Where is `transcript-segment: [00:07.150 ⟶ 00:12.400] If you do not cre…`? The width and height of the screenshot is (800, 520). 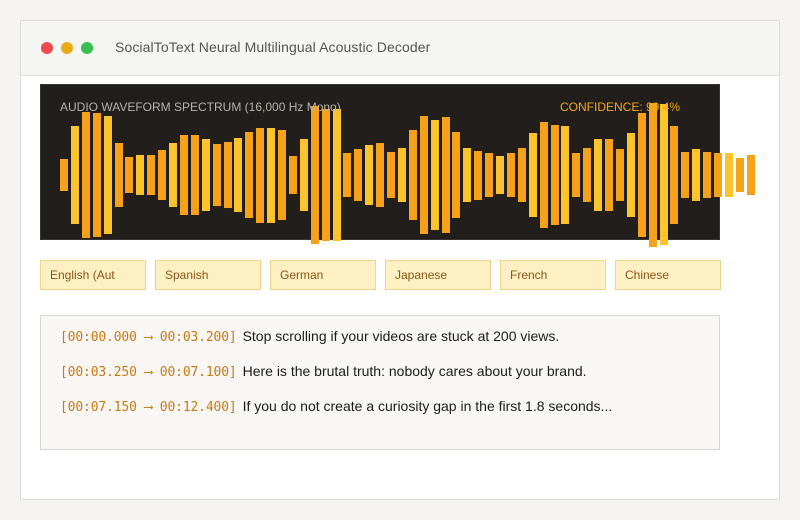 transcript-segment: [00:07.150 ⟶ 00:12.400] If you do not cre… is located at coordinates (336, 408).